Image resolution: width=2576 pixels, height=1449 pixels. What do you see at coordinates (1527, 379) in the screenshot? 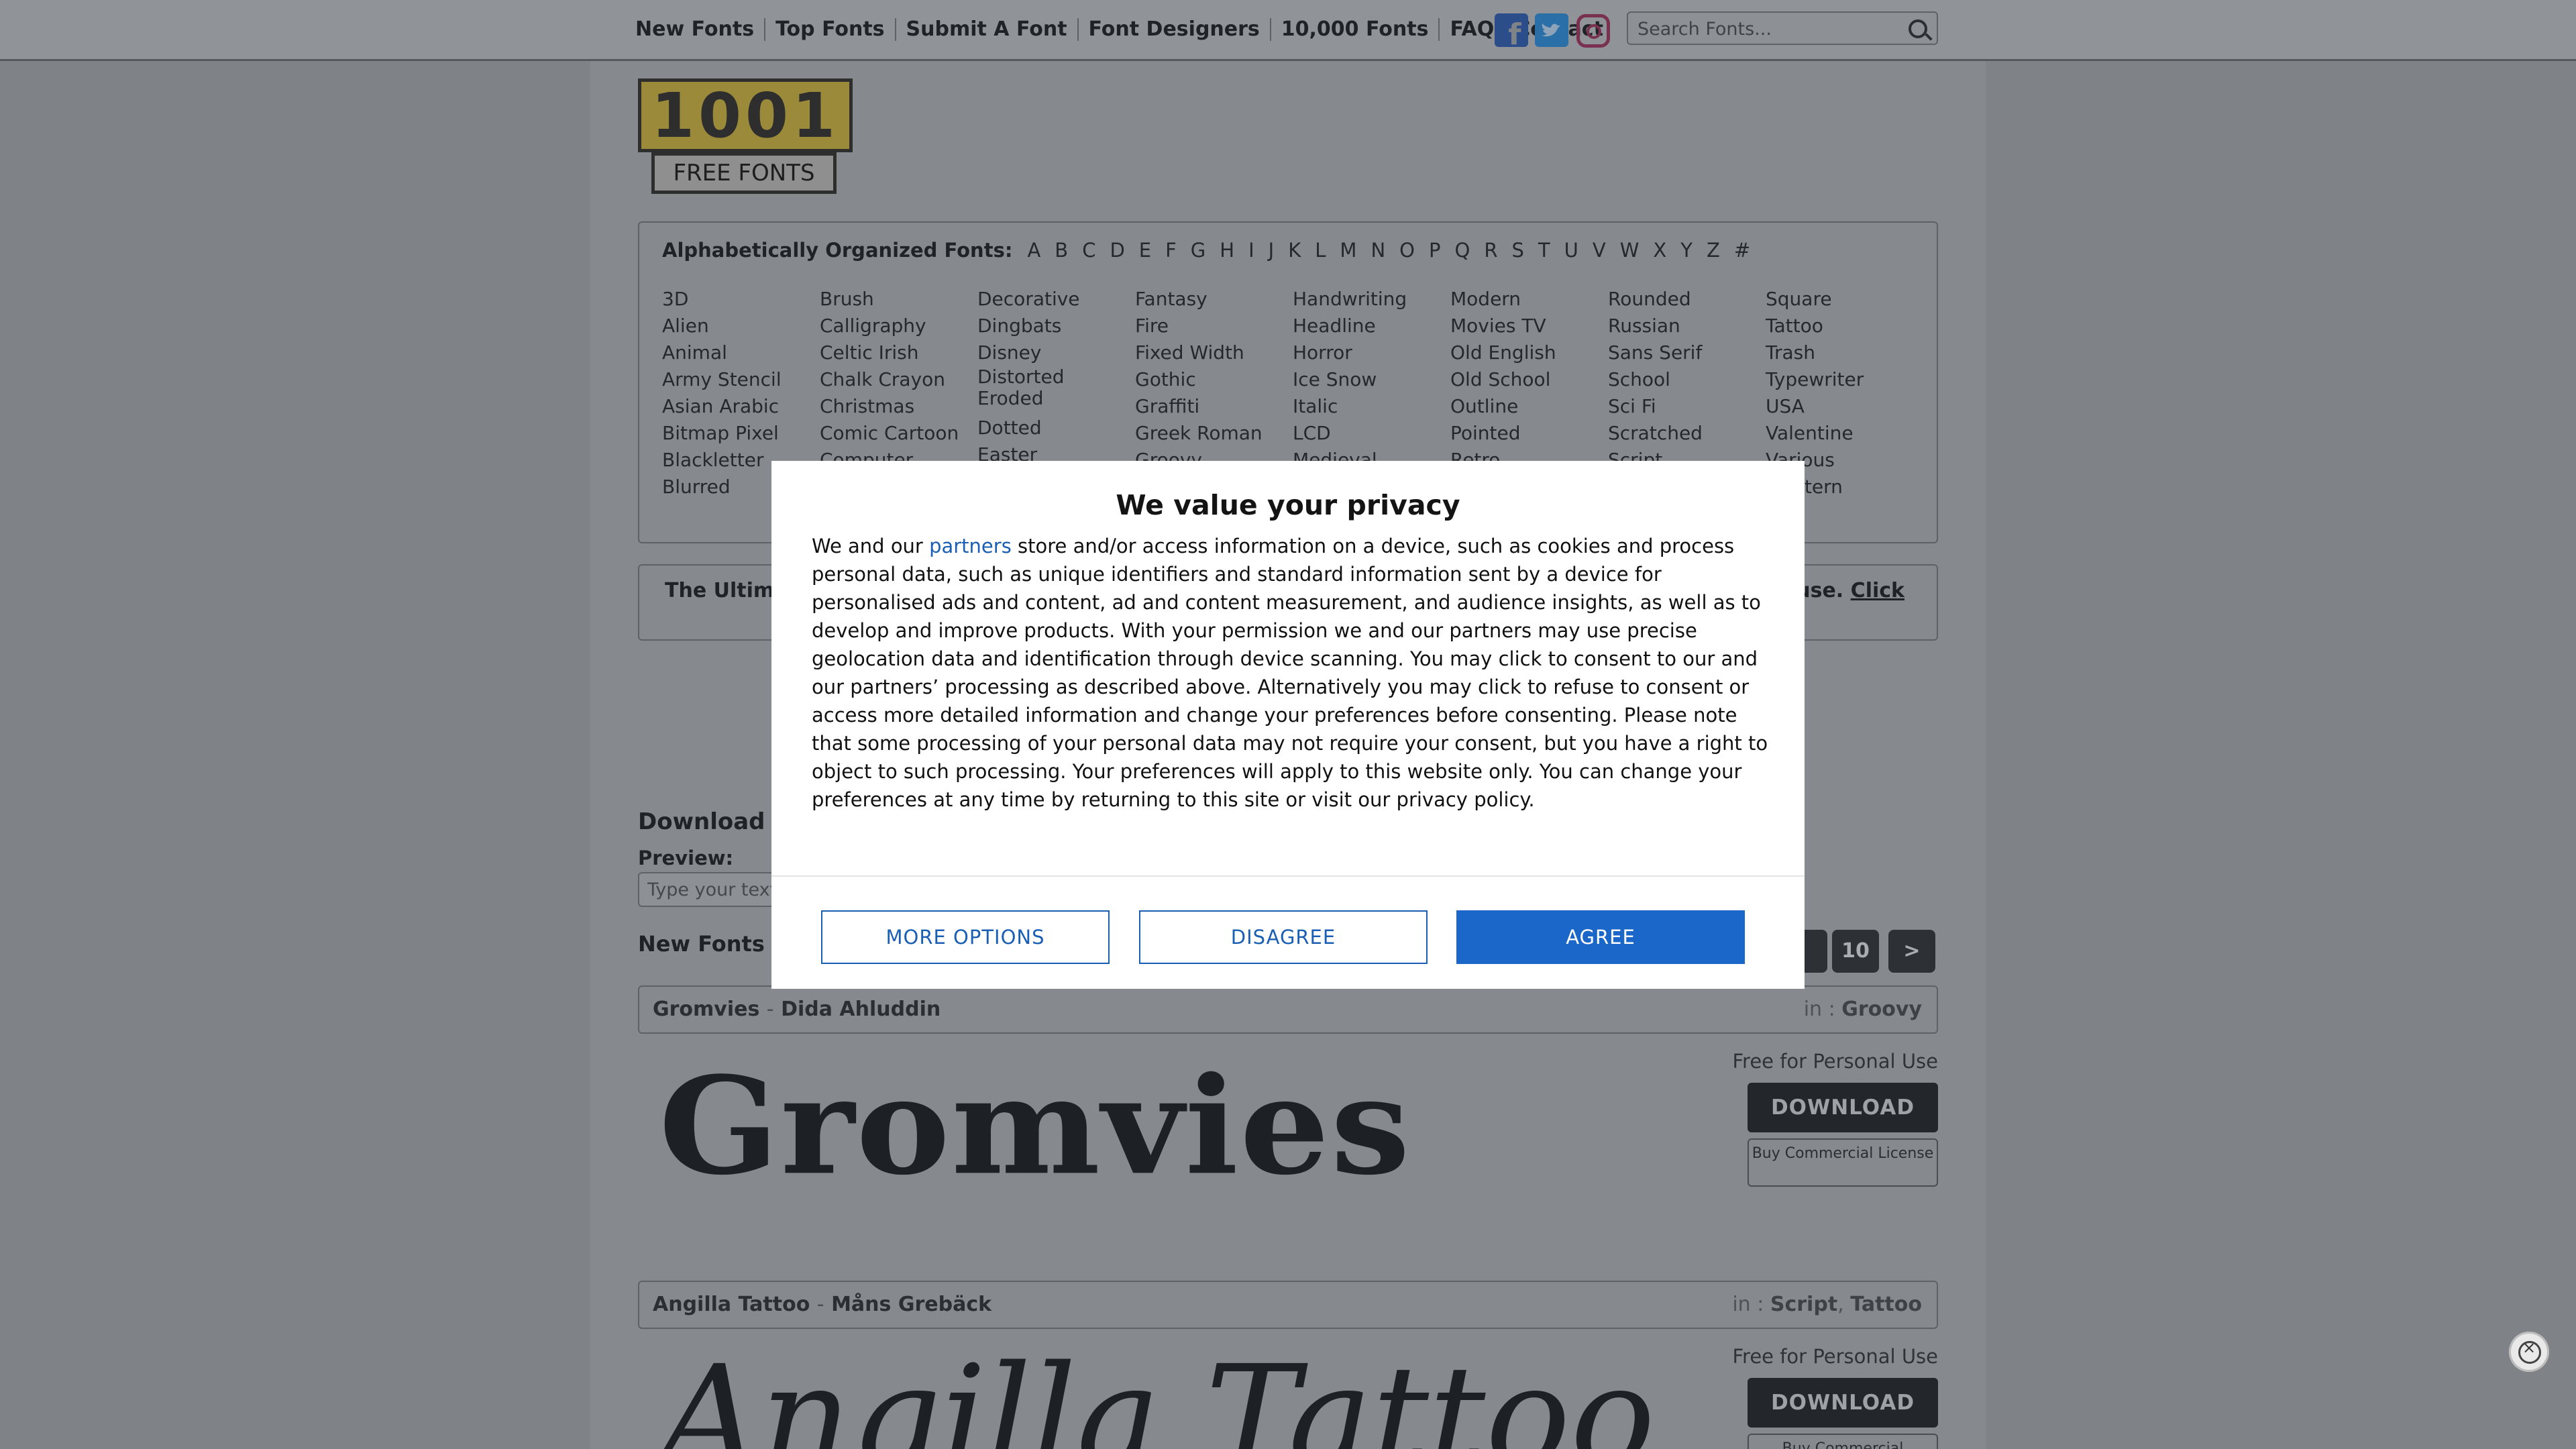
I see `category-link: Old School` at bounding box center [1527, 379].